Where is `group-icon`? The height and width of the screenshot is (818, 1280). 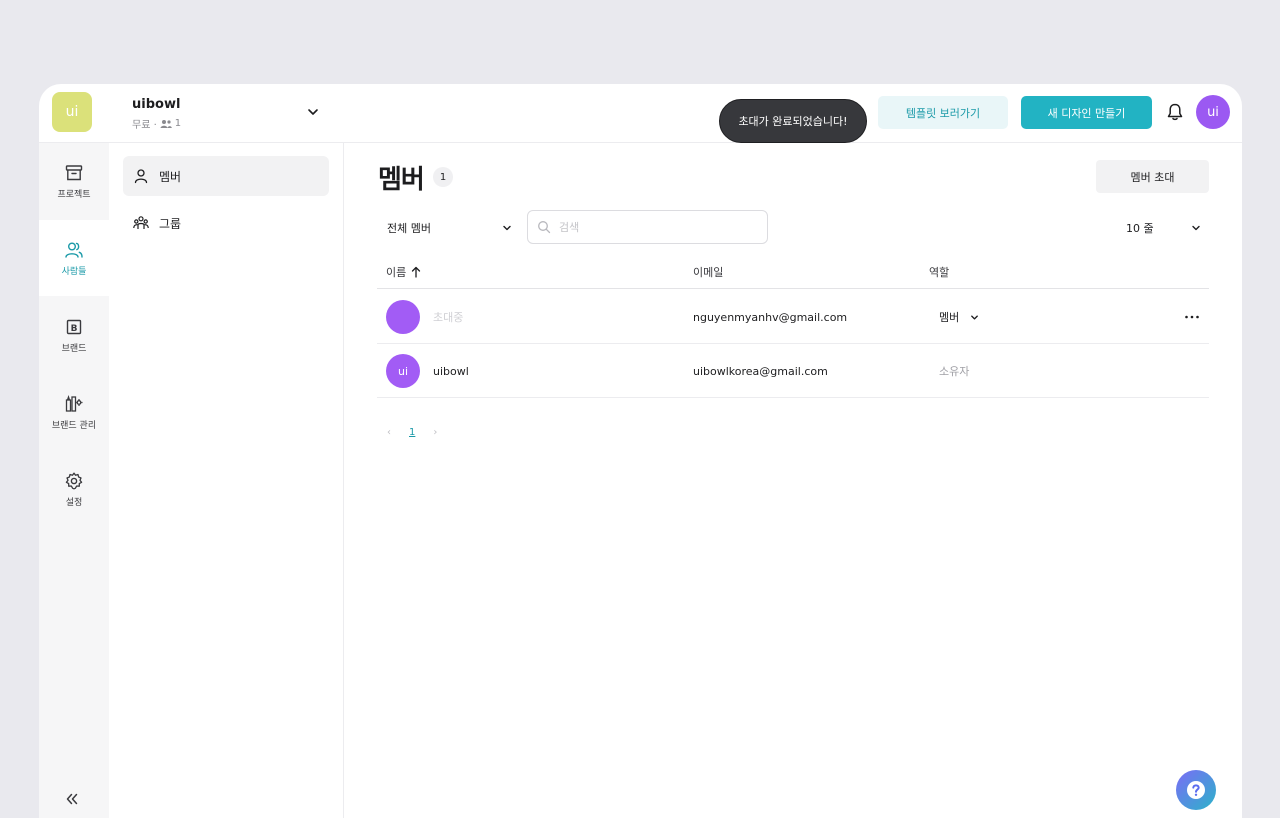 group-icon is located at coordinates (141, 222).